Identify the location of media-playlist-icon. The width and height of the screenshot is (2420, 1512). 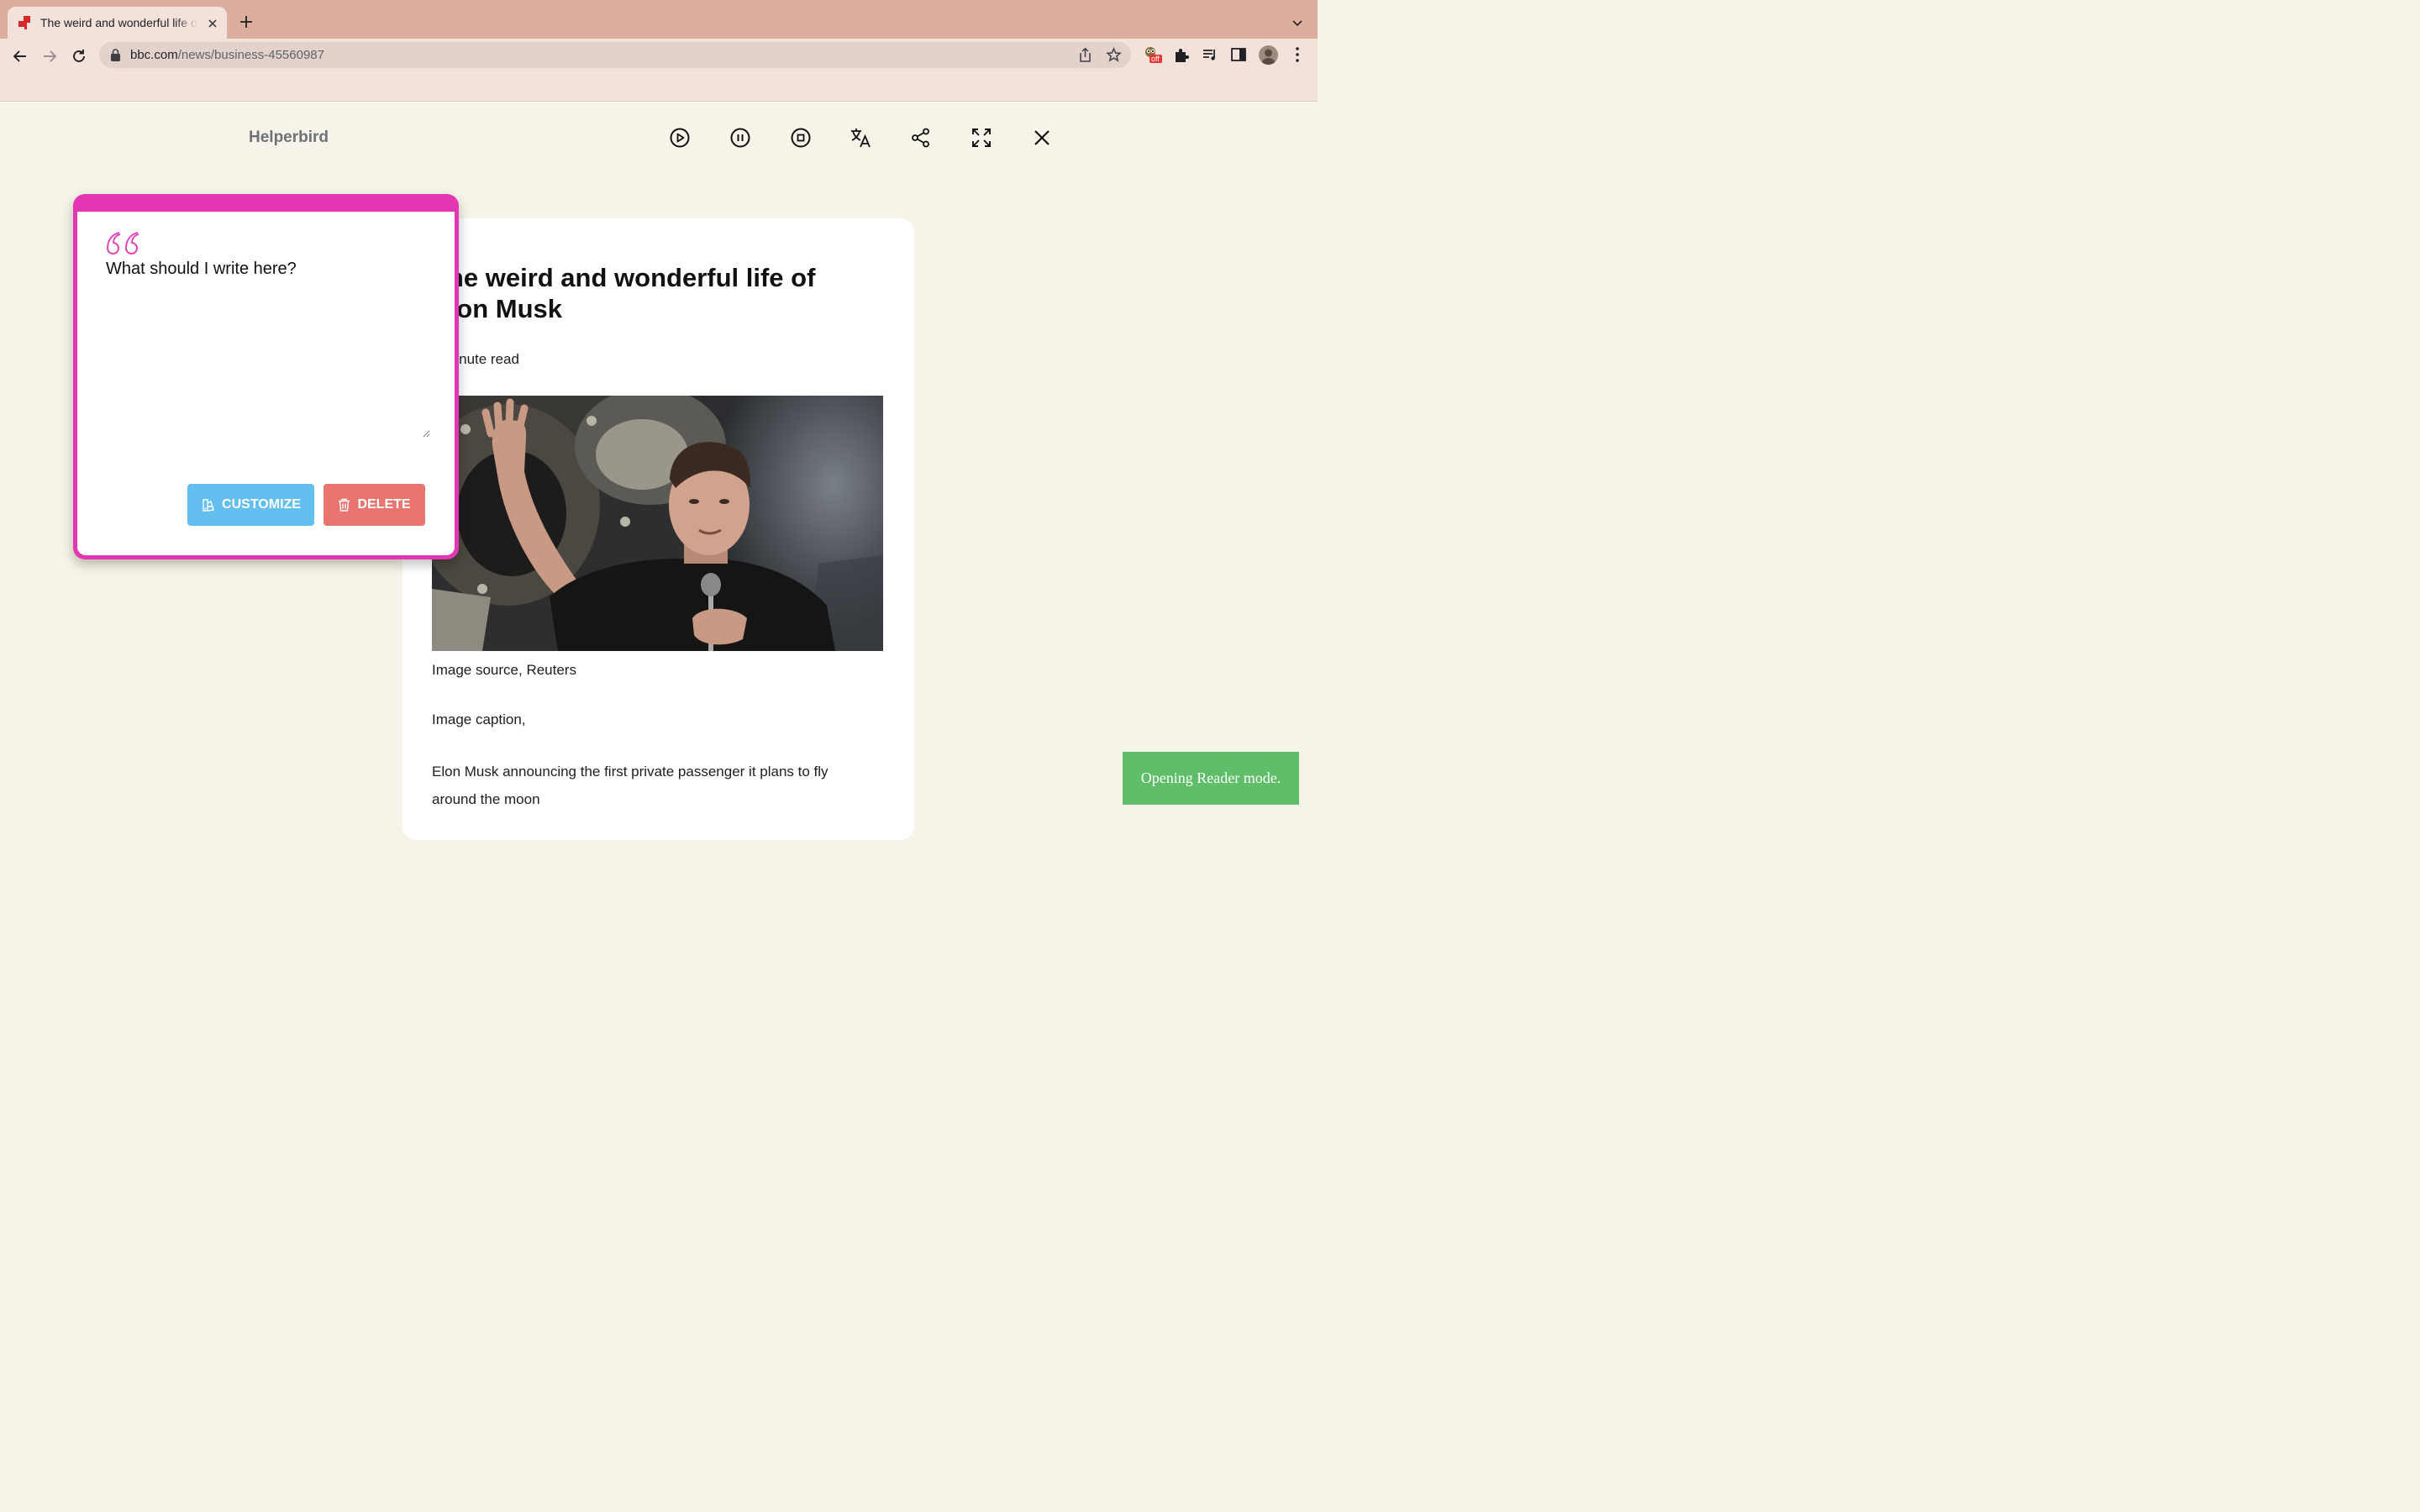
(1210, 54).